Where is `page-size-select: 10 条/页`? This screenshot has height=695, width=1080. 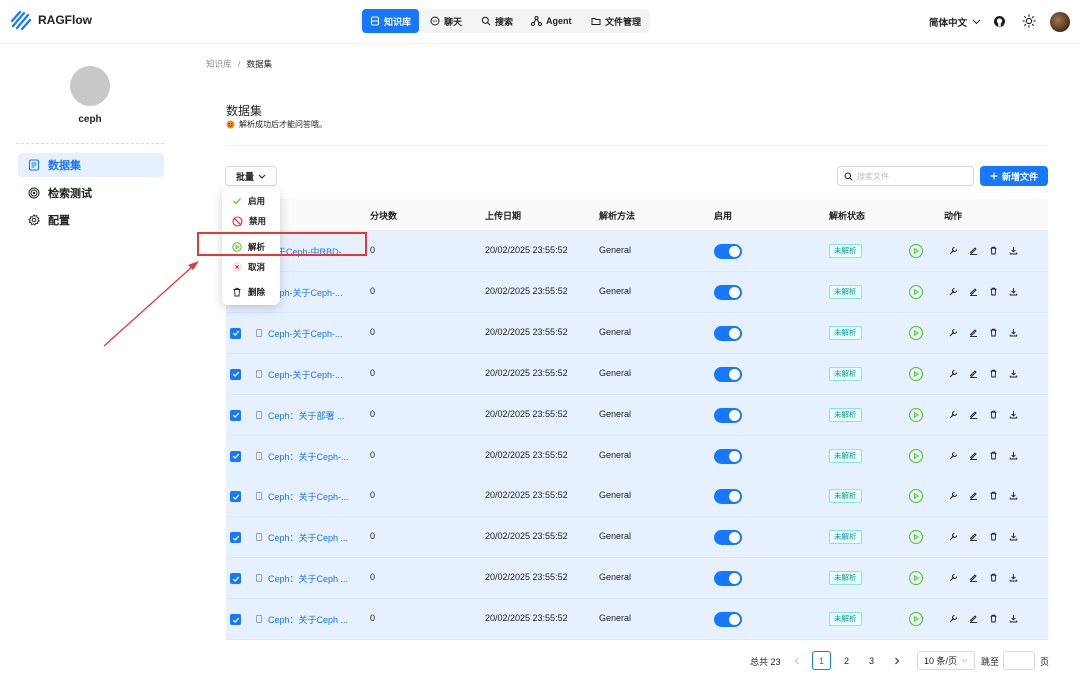 page-size-select: 10 条/页 is located at coordinates (946, 660).